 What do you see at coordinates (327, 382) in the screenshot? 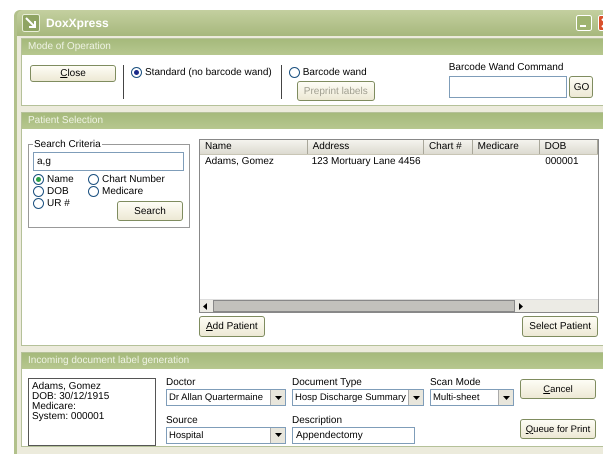
I see `field-label: Document Type` at bounding box center [327, 382].